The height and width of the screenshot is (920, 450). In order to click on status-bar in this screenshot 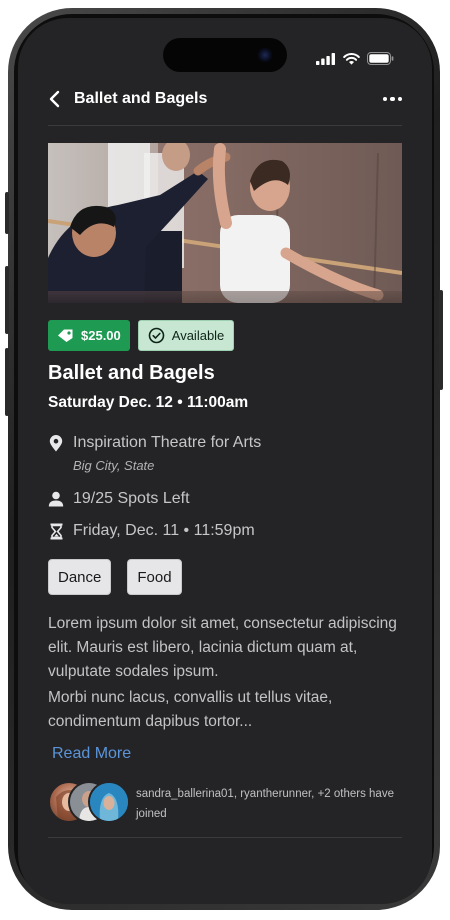, I will do `click(355, 58)`.